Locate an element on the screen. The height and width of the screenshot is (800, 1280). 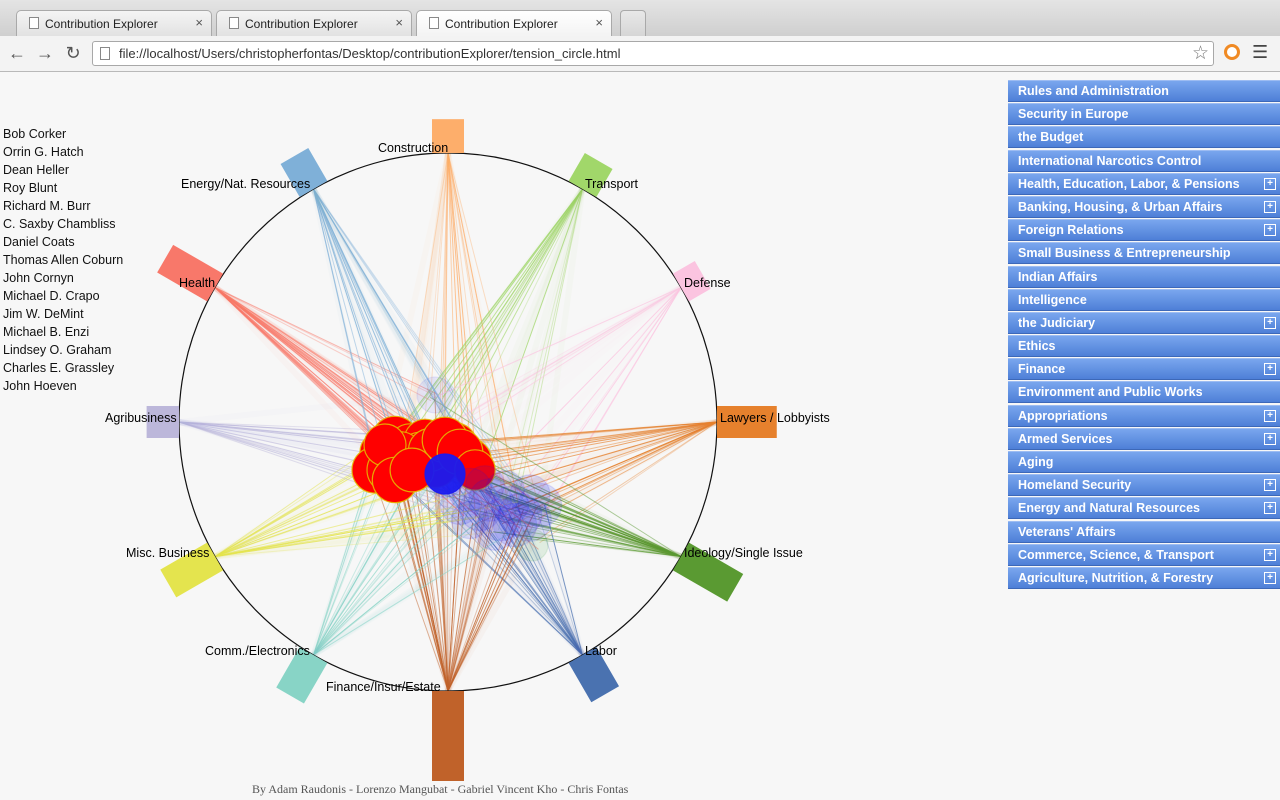
committee-item: Rules and Administration is located at coordinates (1144, 91).